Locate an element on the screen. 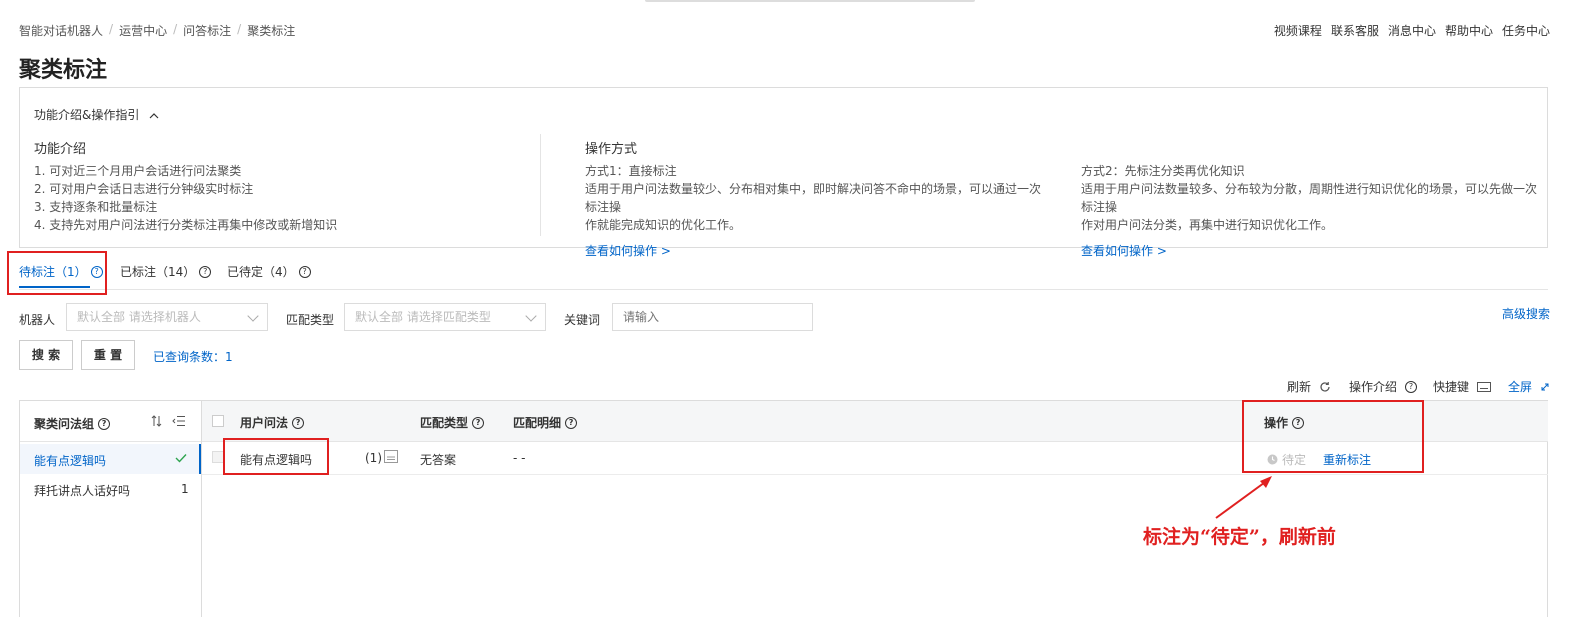 This screenshot has height=617, width=1576. match-type-filter-label: 匹配类型 is located at coordinates (310, 320).